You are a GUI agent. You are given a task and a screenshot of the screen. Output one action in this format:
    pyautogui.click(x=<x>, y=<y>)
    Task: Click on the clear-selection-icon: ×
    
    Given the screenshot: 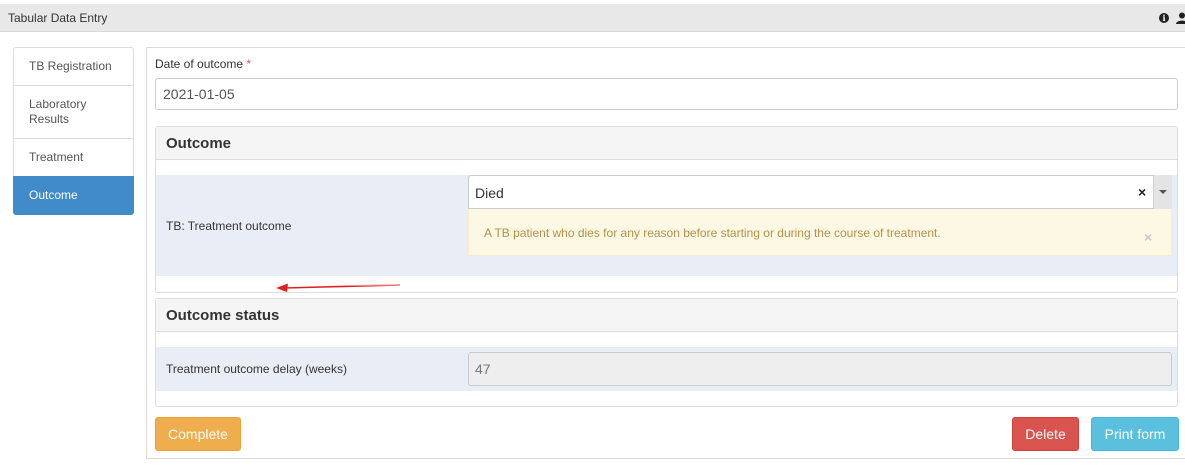 What is the action you would take?
    pyautogui.click(x=1142, y=192)
    